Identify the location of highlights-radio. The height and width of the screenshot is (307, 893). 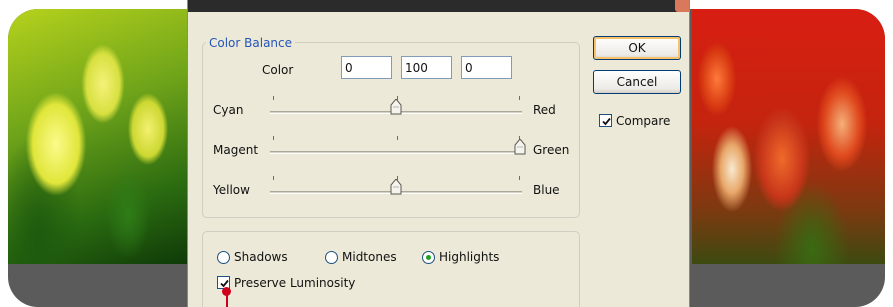
(428, 257).